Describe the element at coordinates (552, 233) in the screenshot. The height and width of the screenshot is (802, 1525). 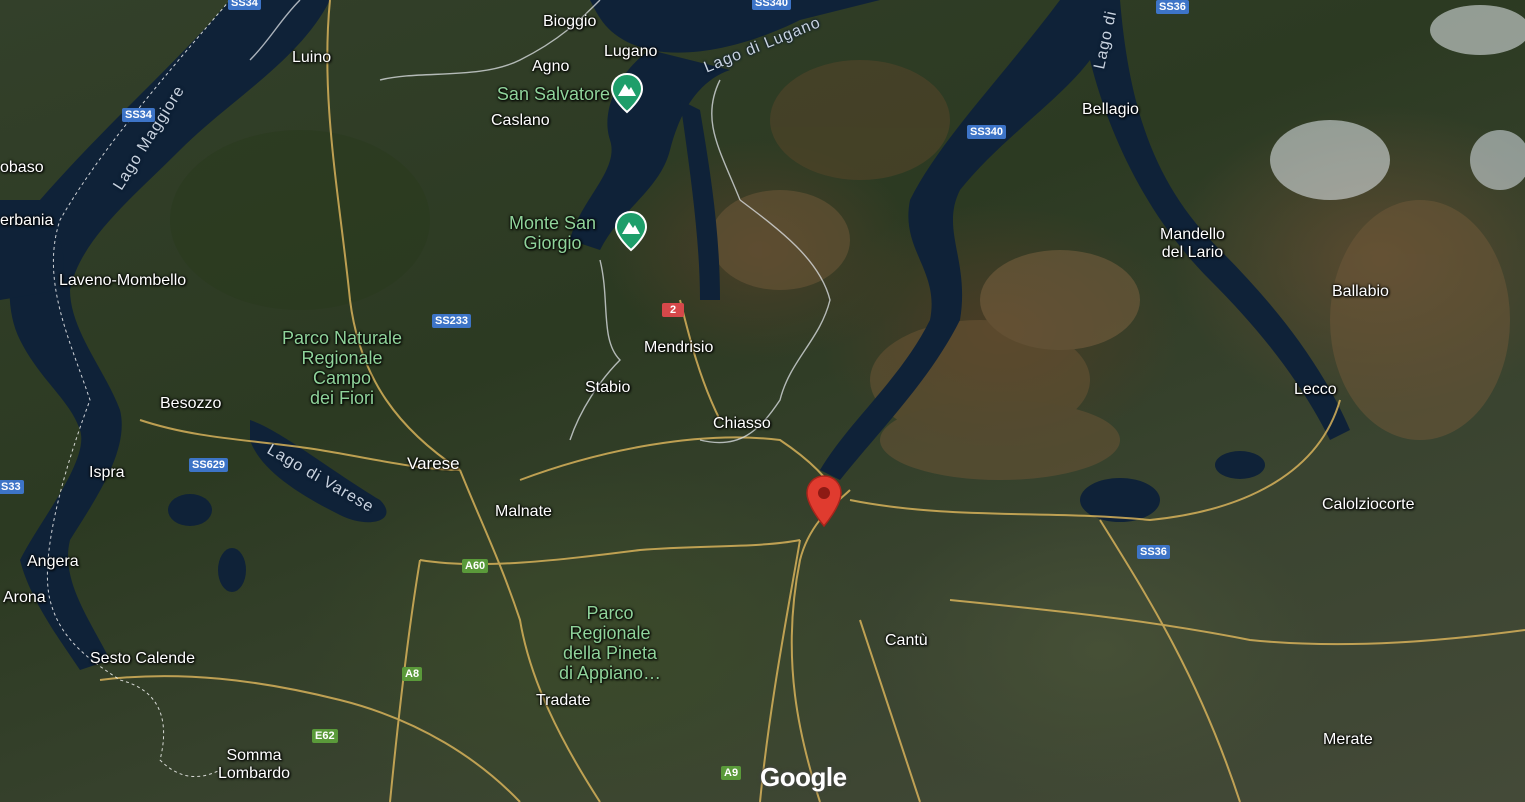
I see `poi-label-monte-san-giorgio: Monte San Giorgio` at that location.